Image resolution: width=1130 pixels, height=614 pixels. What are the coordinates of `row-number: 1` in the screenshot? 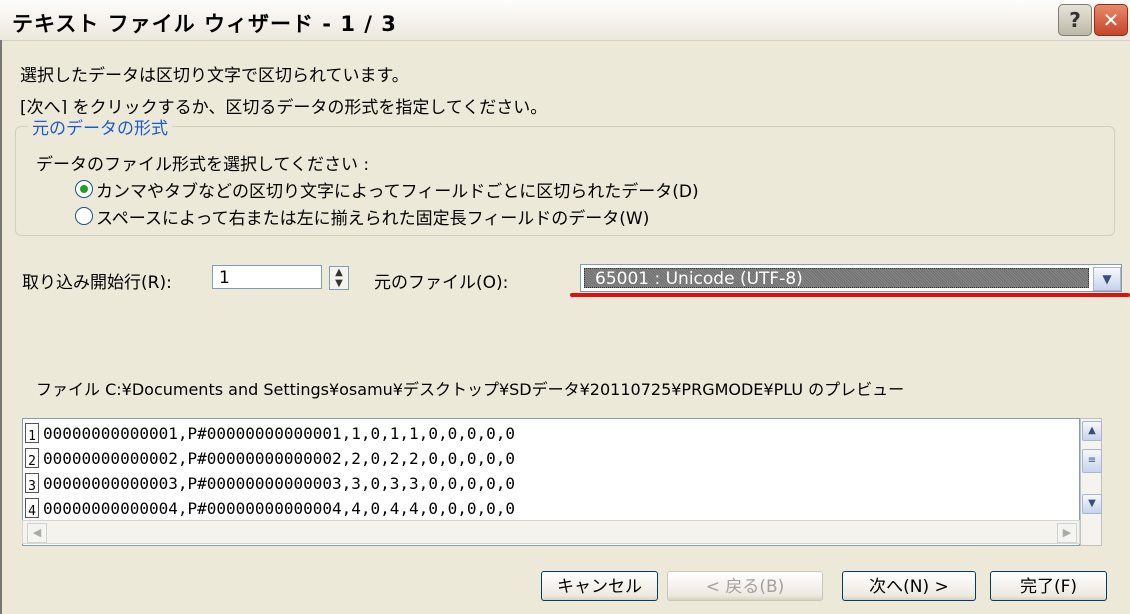 It's located at (32, 433).